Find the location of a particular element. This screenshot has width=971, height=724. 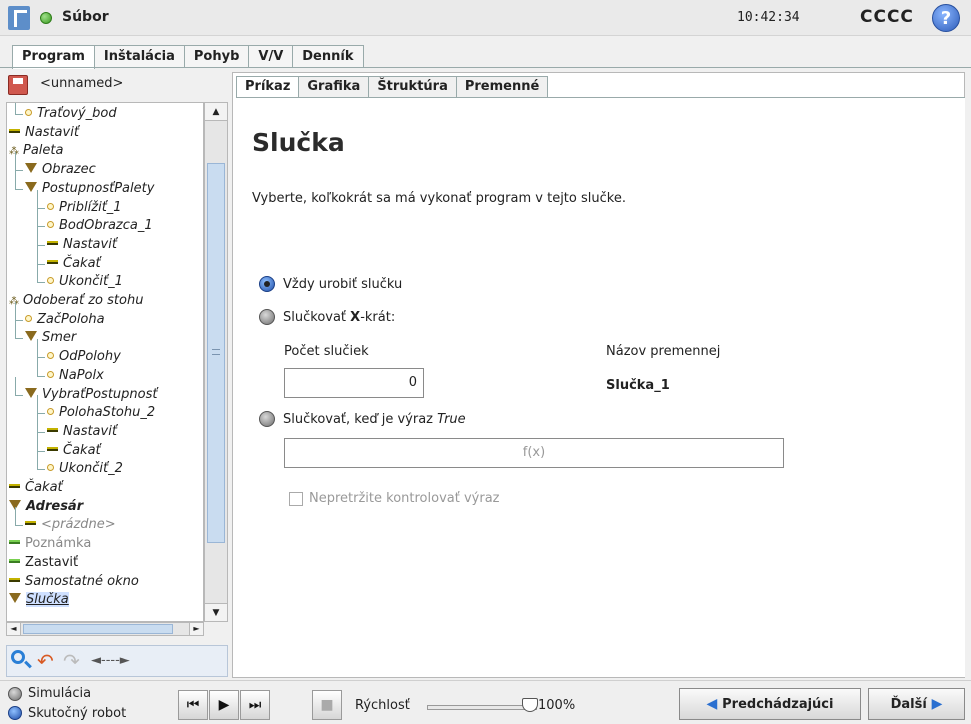

tree-item: Obrazec is located at coordinates (60, 170).